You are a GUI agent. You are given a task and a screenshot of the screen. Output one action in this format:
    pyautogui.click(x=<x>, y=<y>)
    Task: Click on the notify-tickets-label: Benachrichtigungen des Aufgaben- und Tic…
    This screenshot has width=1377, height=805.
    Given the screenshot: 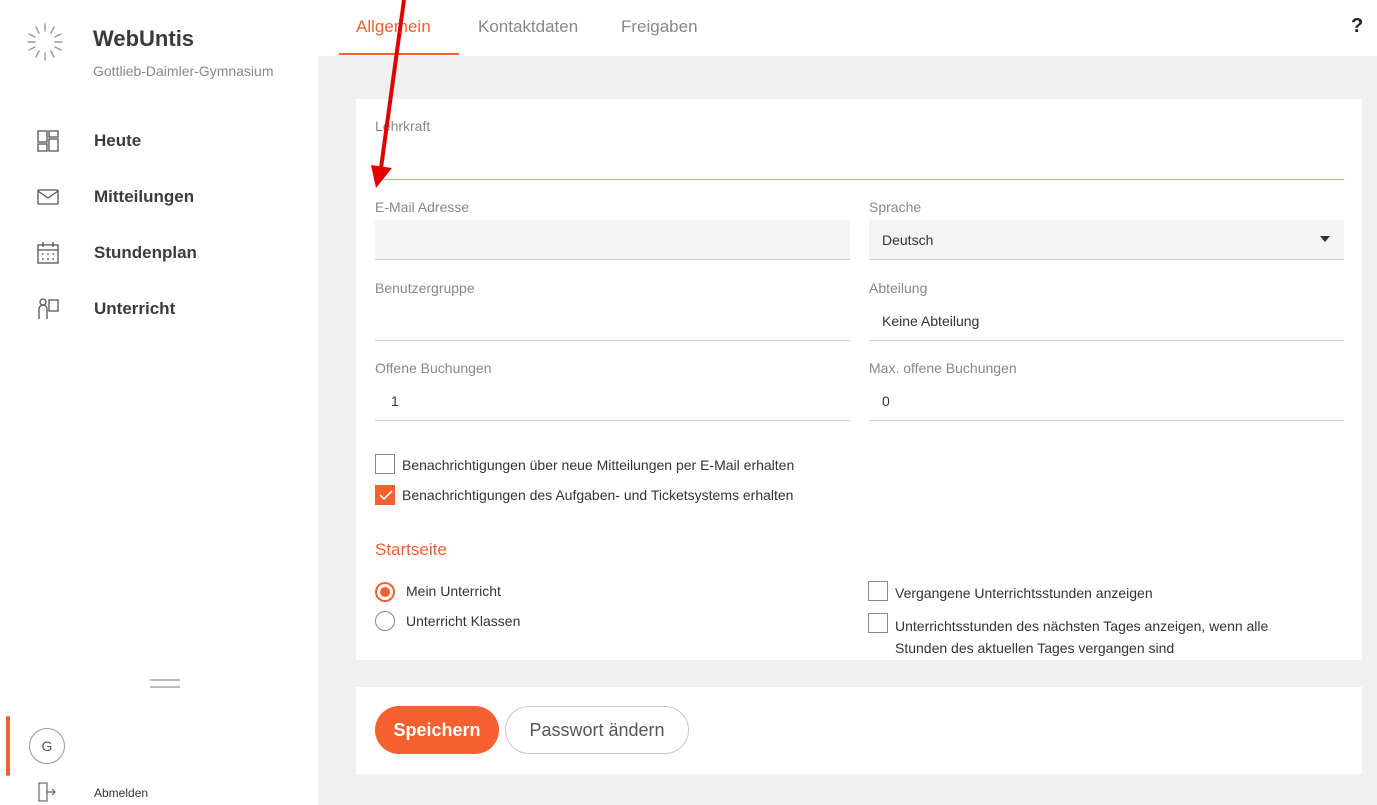 What is the action you would take?
    pyautogui.click(x=598, y=495)
    